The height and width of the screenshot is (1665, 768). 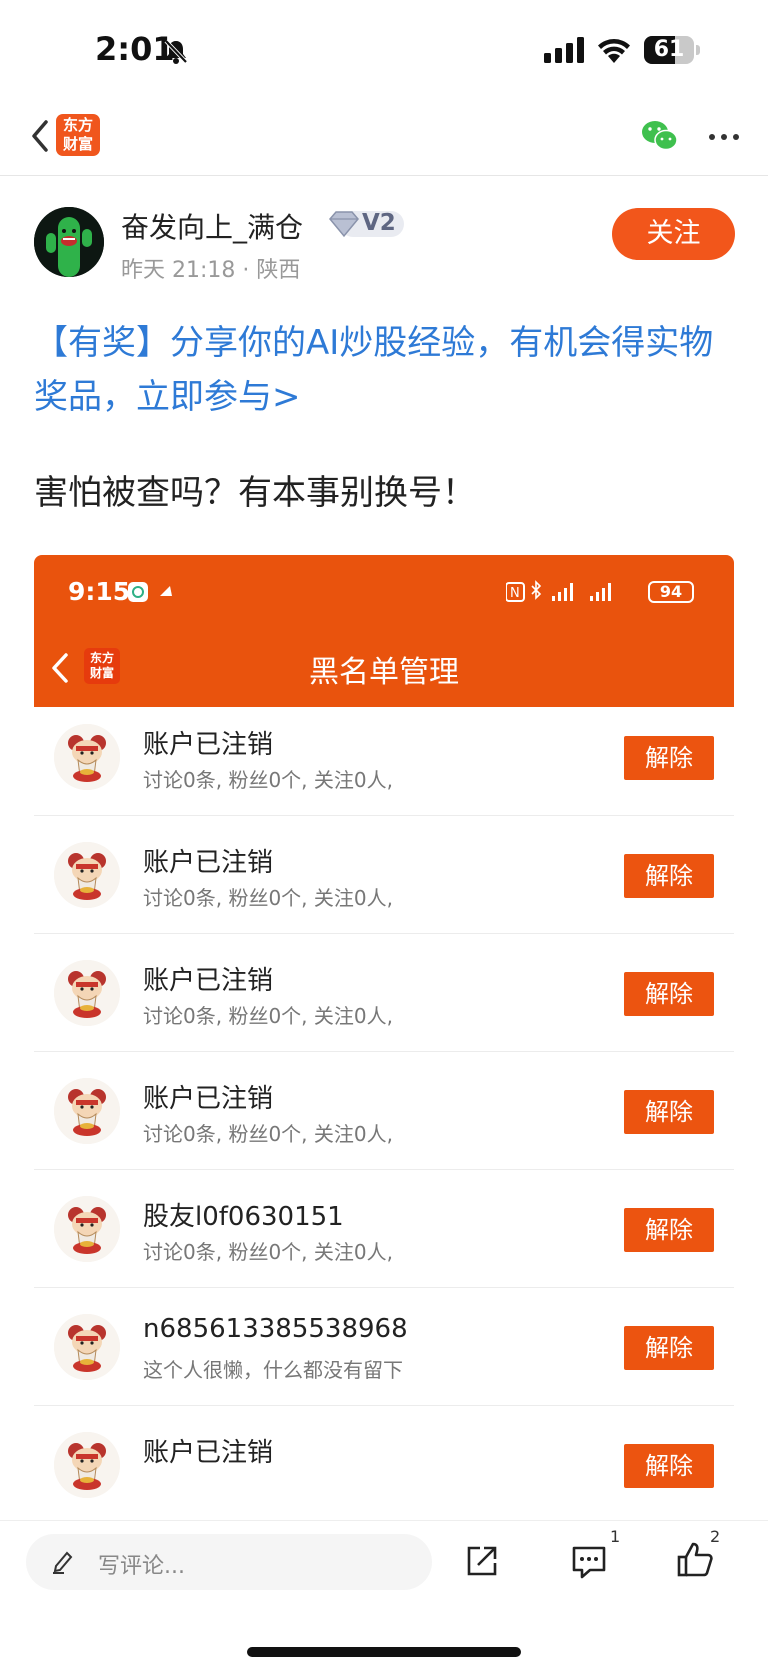 What do you see at coordinates (150, 592) in the screenshot?
I see `embed-notification-icons` at bounding box center [150, 592].